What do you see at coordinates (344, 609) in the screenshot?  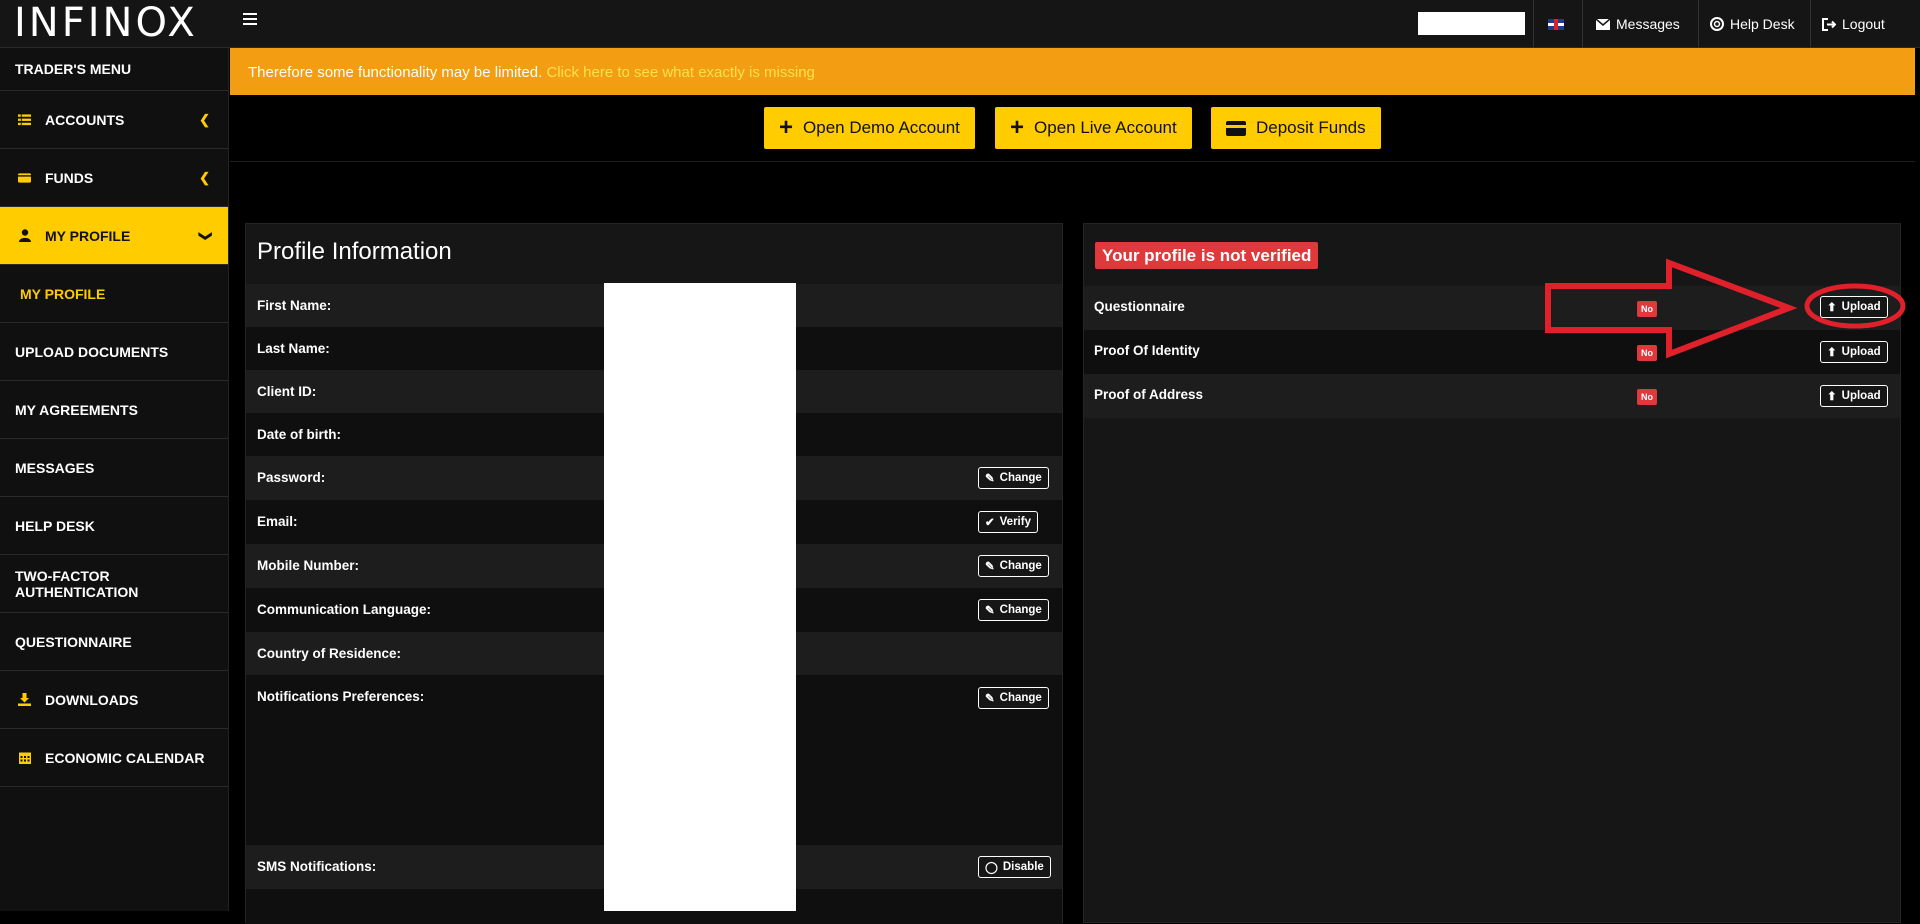 I see `communication-language-label: Communication Language:` at bounding box center [344, 609].